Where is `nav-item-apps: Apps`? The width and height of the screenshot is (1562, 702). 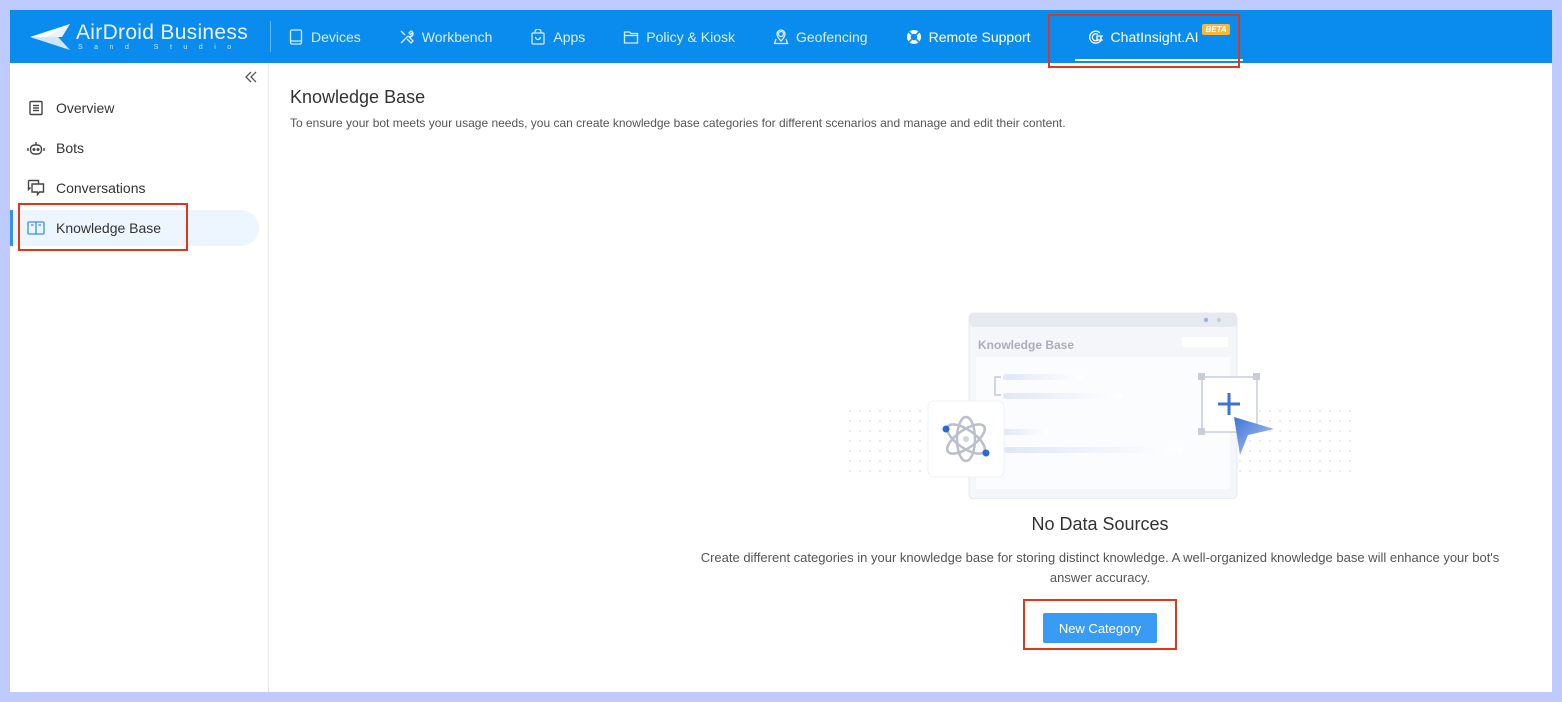
nav-item-apps: Apps is located at coordinates (567, 36).